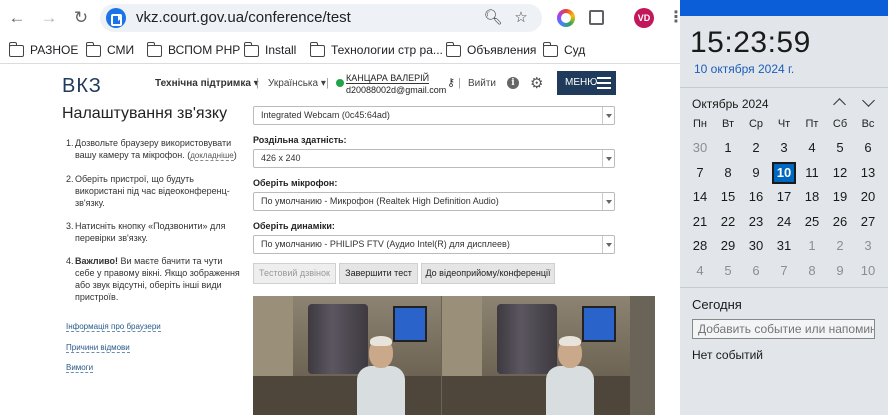  What do you see at coordinates (586, 83) in the screenshot?
I see `menu-button: МЕНЮ` at bounding box center [586, 83].